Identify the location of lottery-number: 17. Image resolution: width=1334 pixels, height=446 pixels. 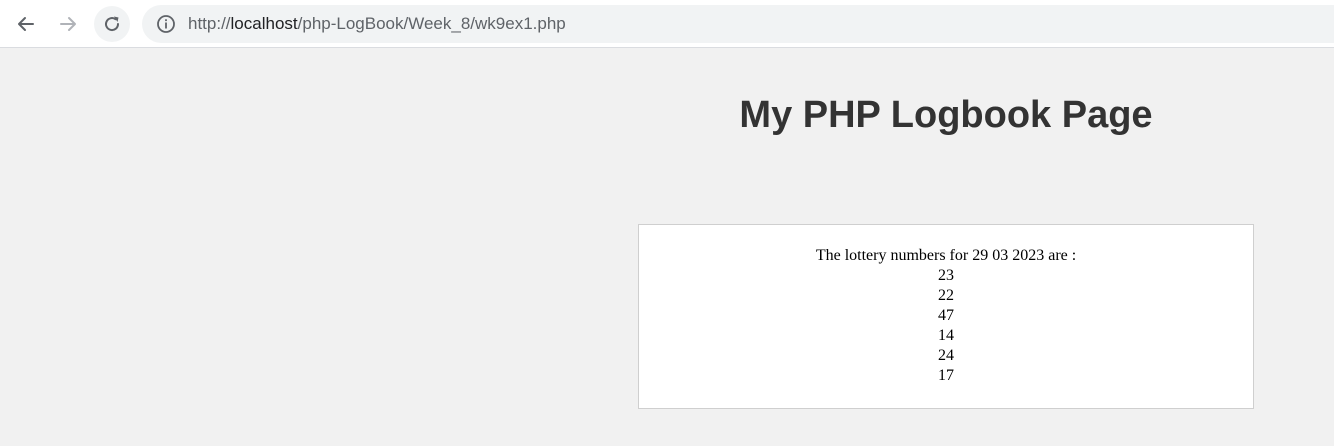
(946, 375).